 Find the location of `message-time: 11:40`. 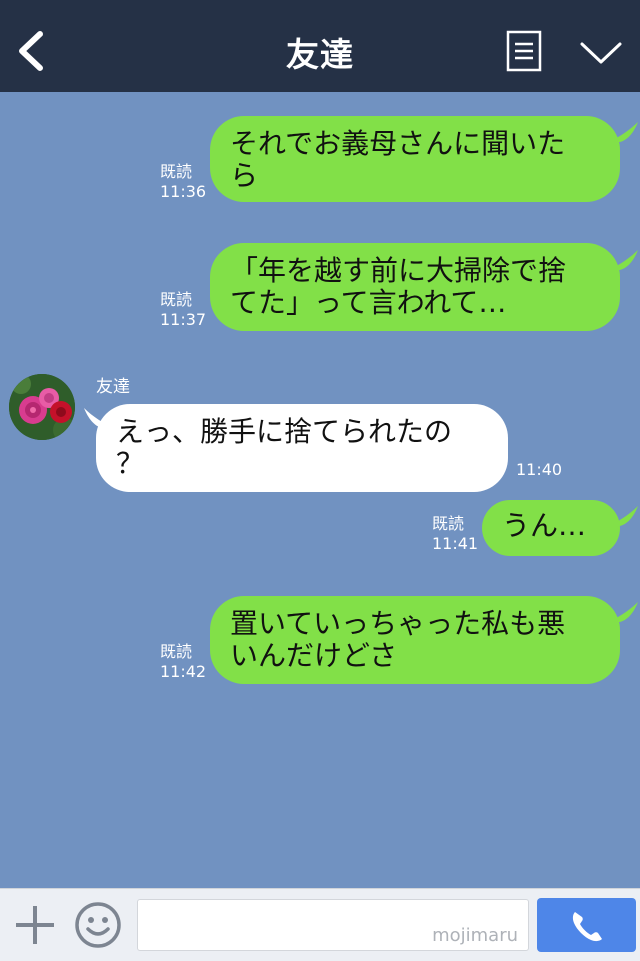

message-time: 11:40 is located at coordinates (539, 469).